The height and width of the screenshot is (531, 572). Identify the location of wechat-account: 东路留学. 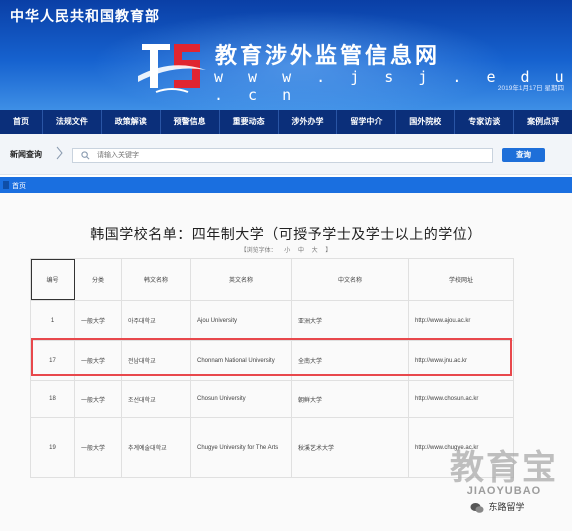
(506, 507).